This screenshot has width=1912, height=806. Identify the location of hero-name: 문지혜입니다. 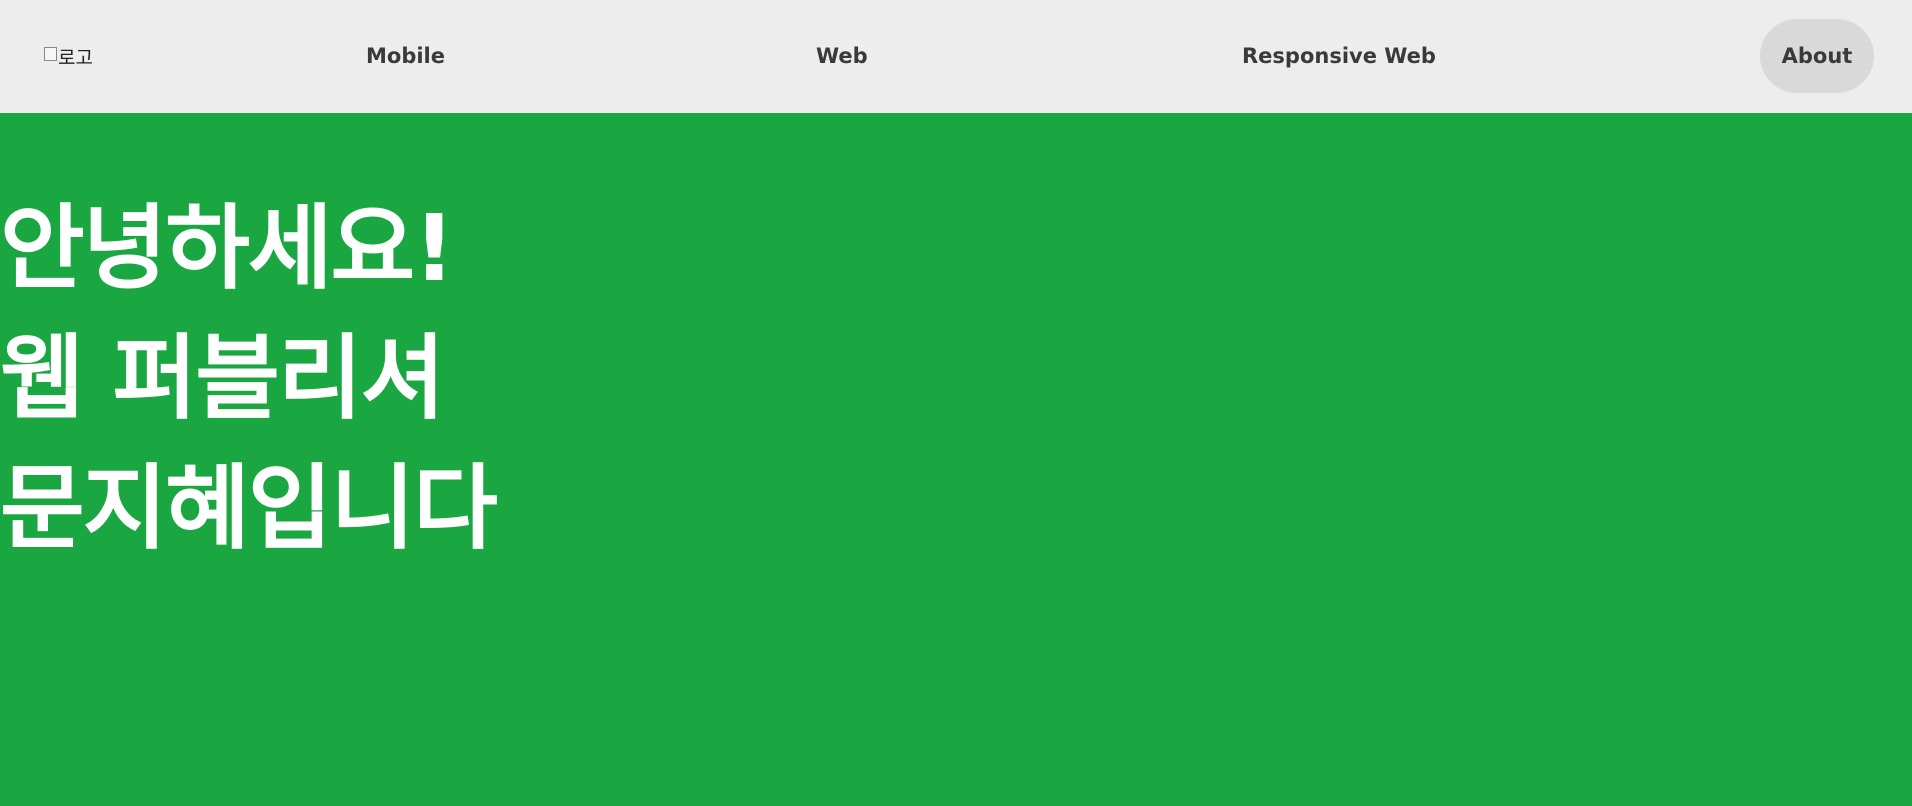
(249, 508).